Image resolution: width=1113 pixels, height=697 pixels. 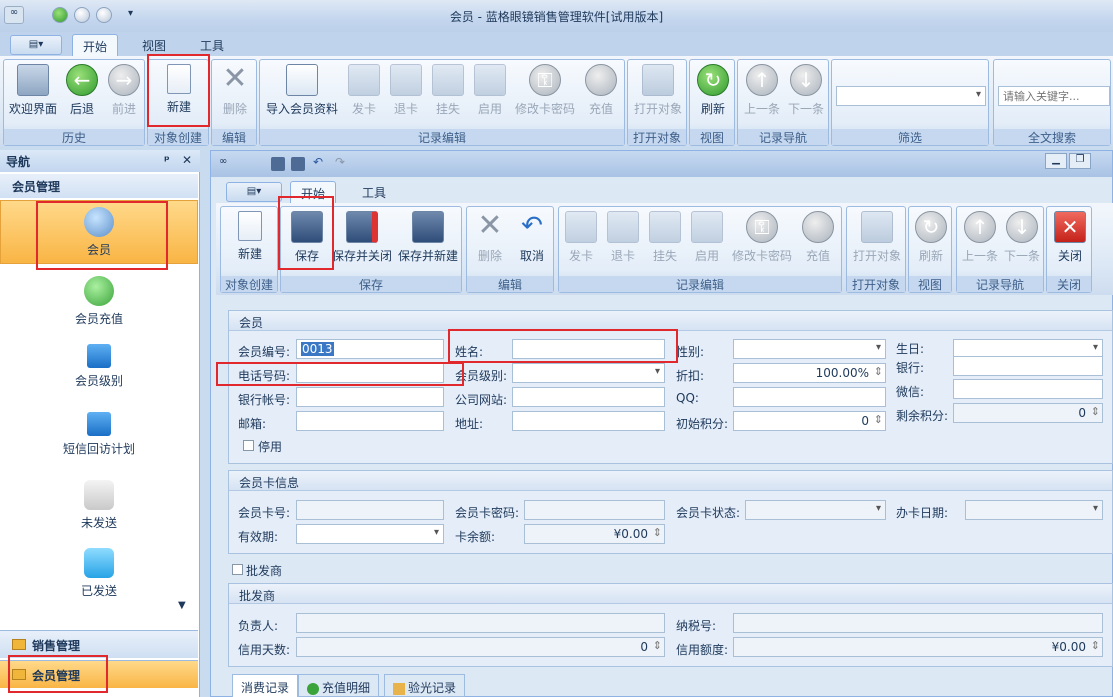 I want to click on open-object-button: 打开对象, so click(x=658, y=90).